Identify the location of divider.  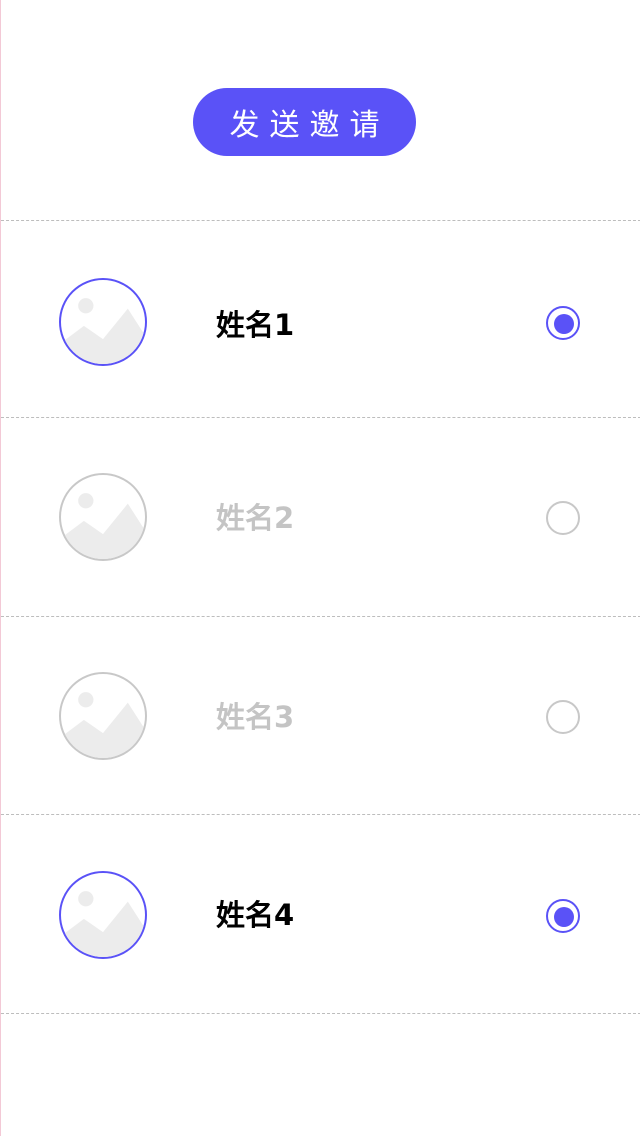
(320, 1013).